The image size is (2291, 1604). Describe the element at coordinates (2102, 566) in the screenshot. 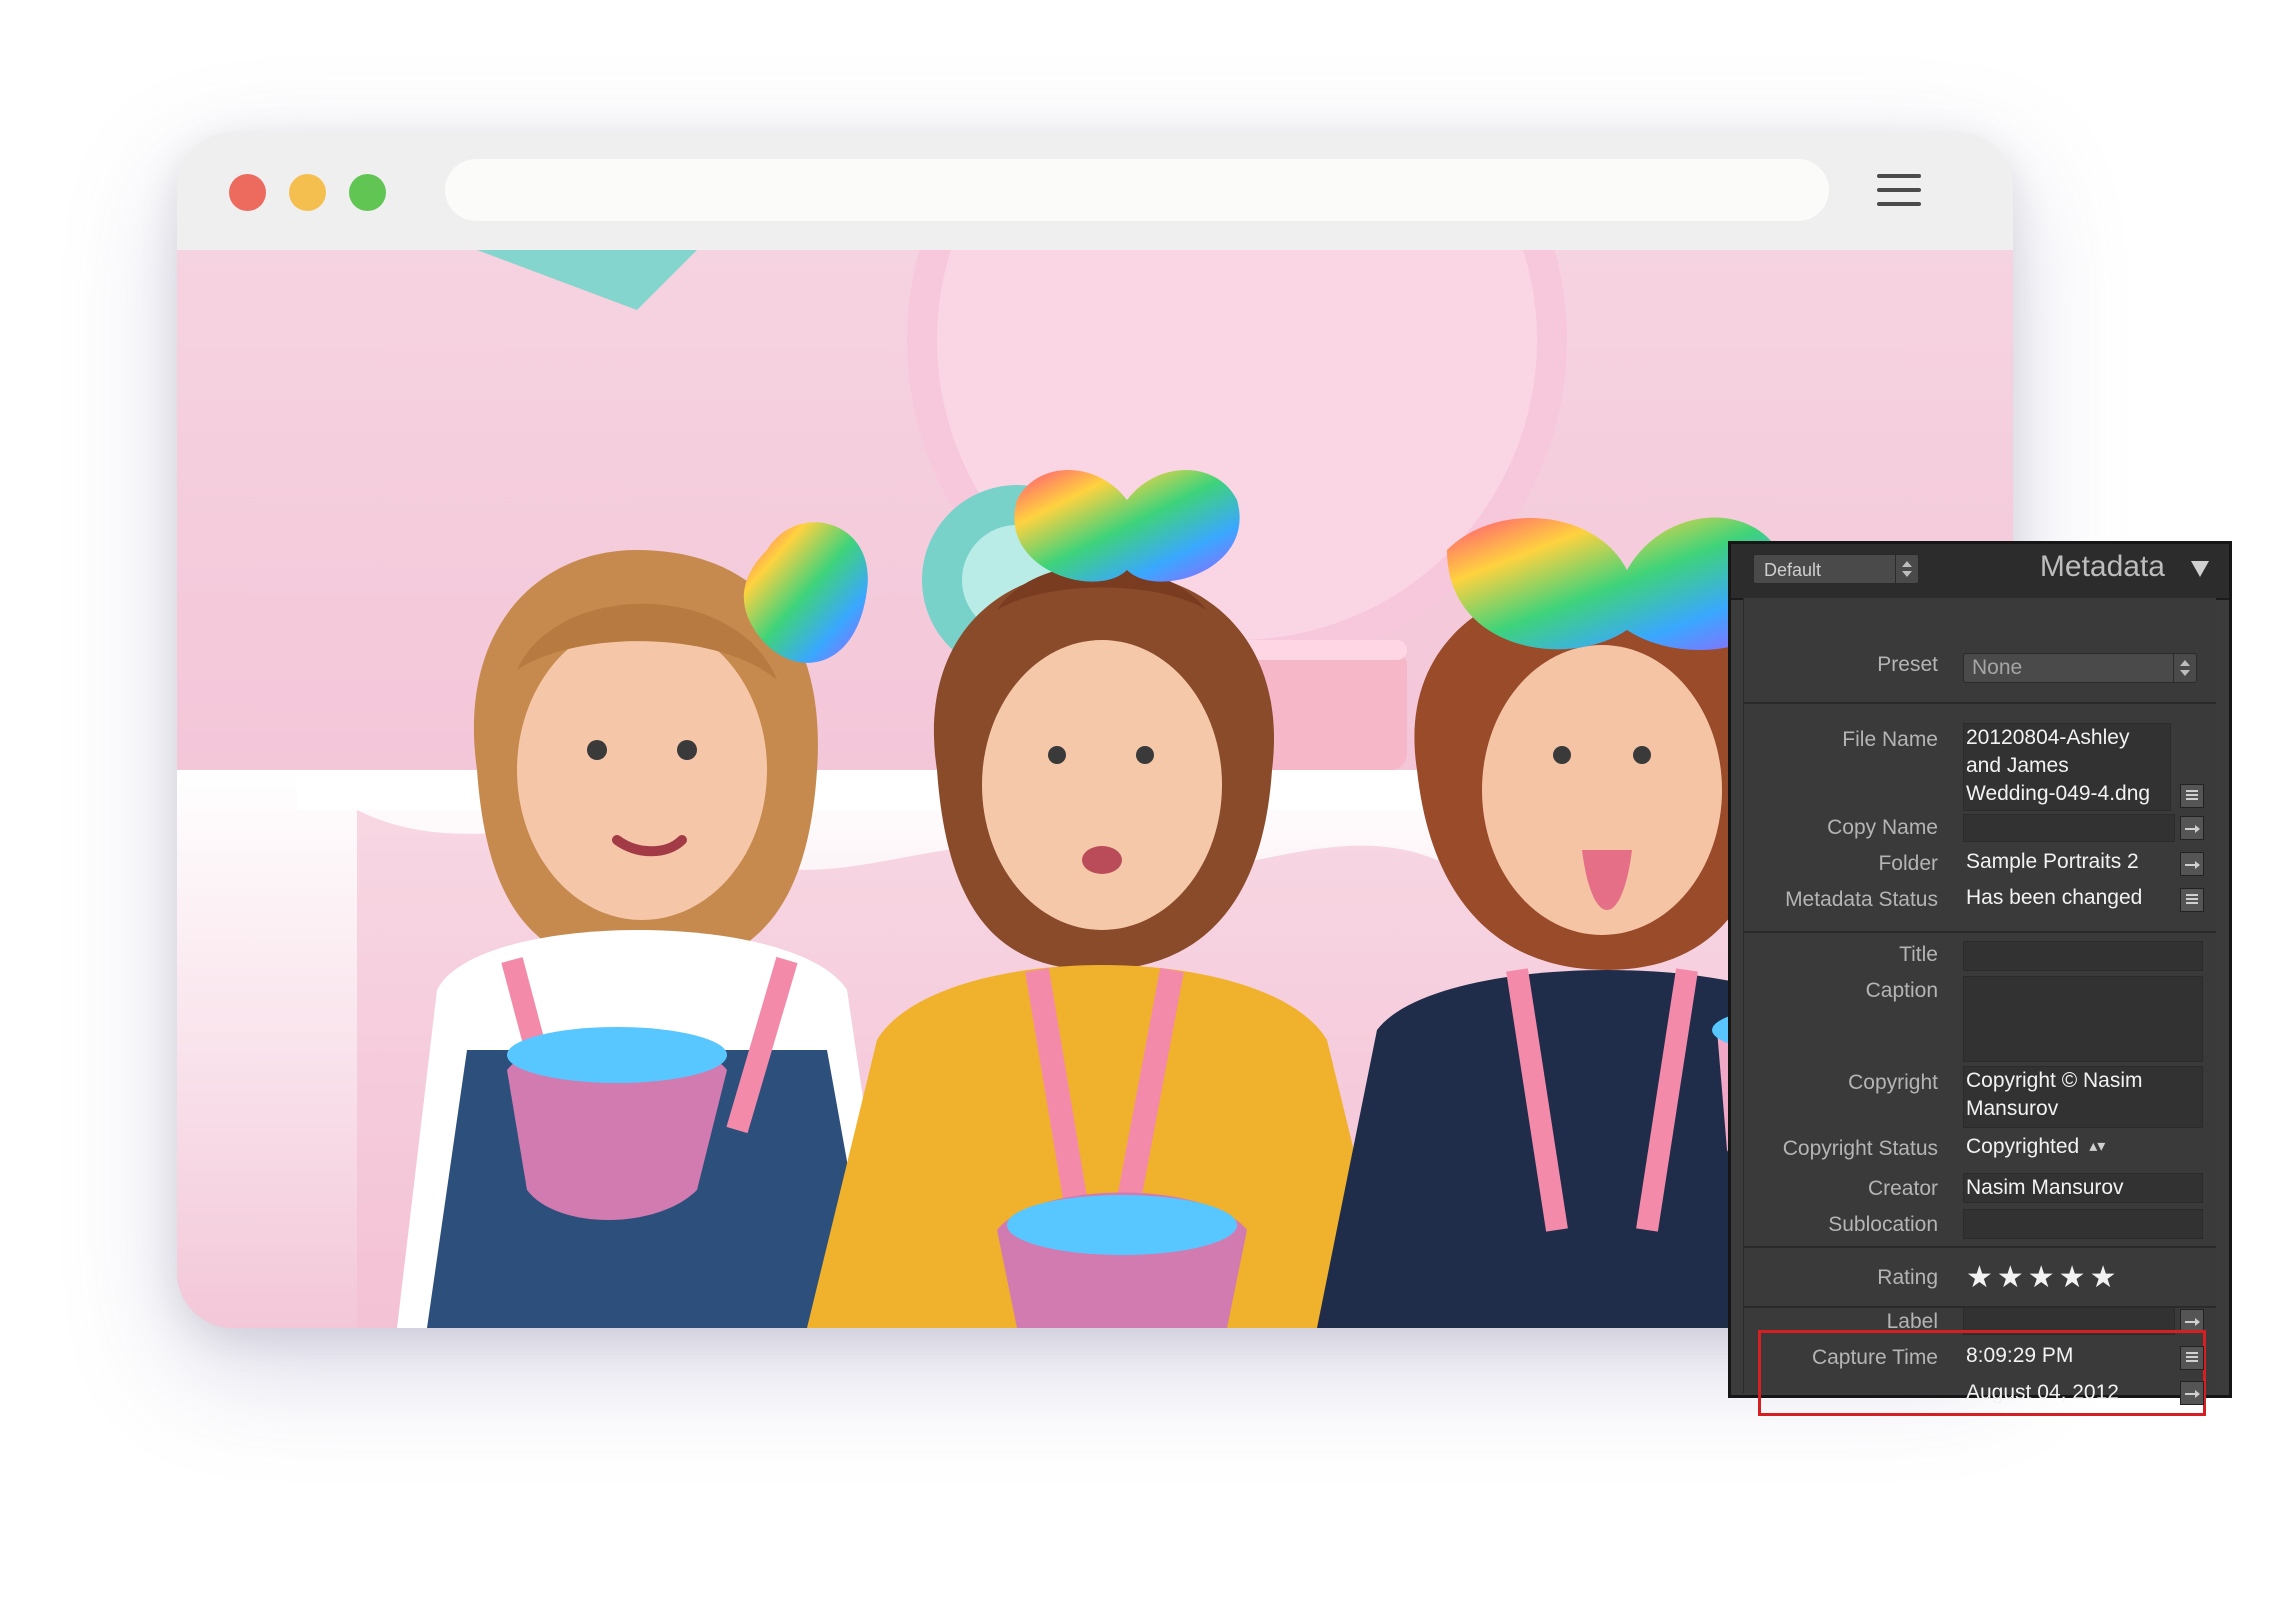

I see `panel-title: Metadata` at that location.